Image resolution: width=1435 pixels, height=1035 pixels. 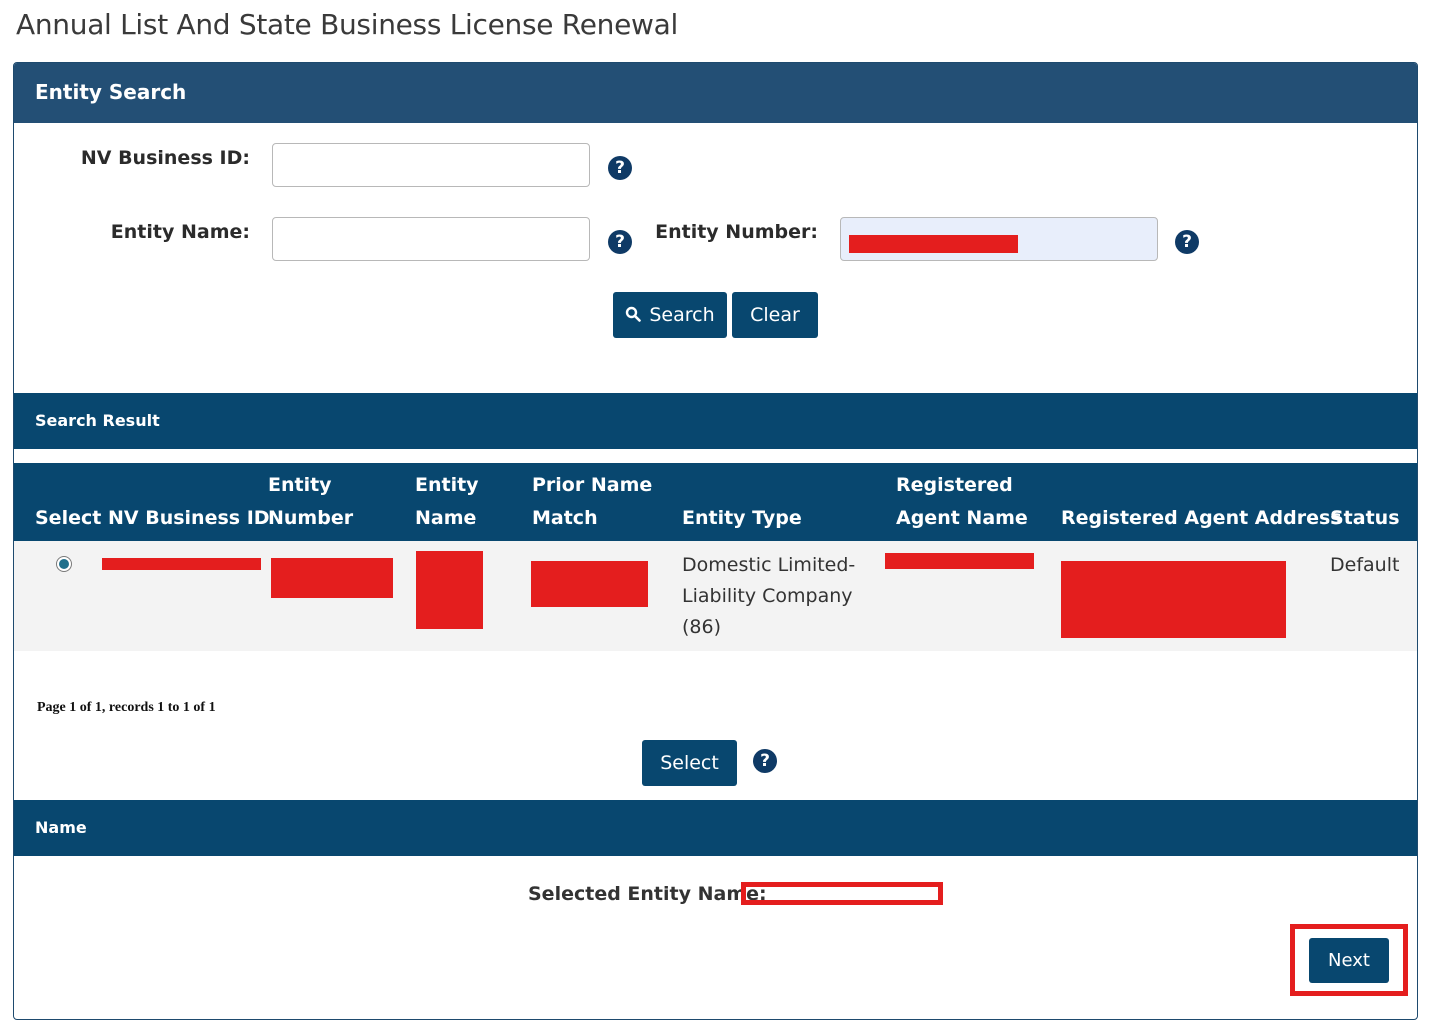 What do you see at coordinates (620, 168) in the screenshot?
I see `nv-business-id-help-icon: ?` at bounding box center [620, 168].